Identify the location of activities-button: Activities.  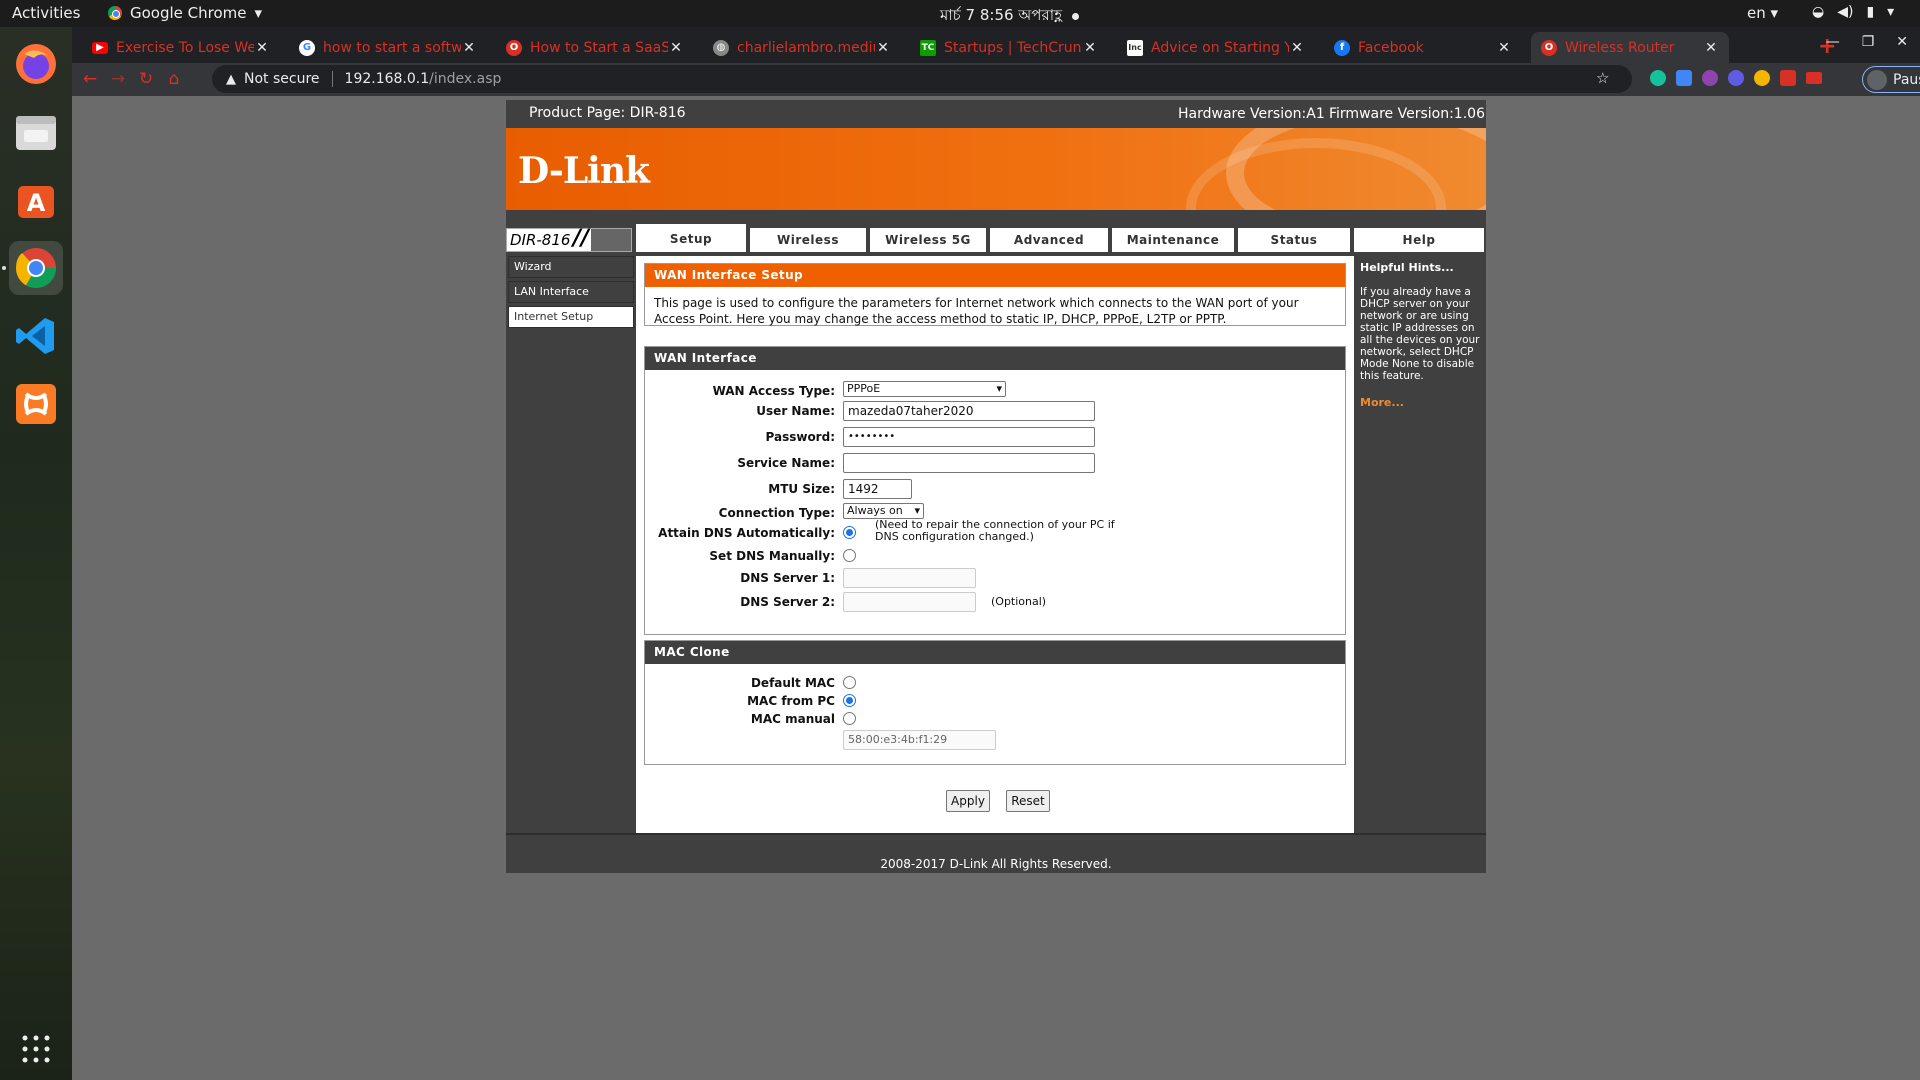
(46, 13).